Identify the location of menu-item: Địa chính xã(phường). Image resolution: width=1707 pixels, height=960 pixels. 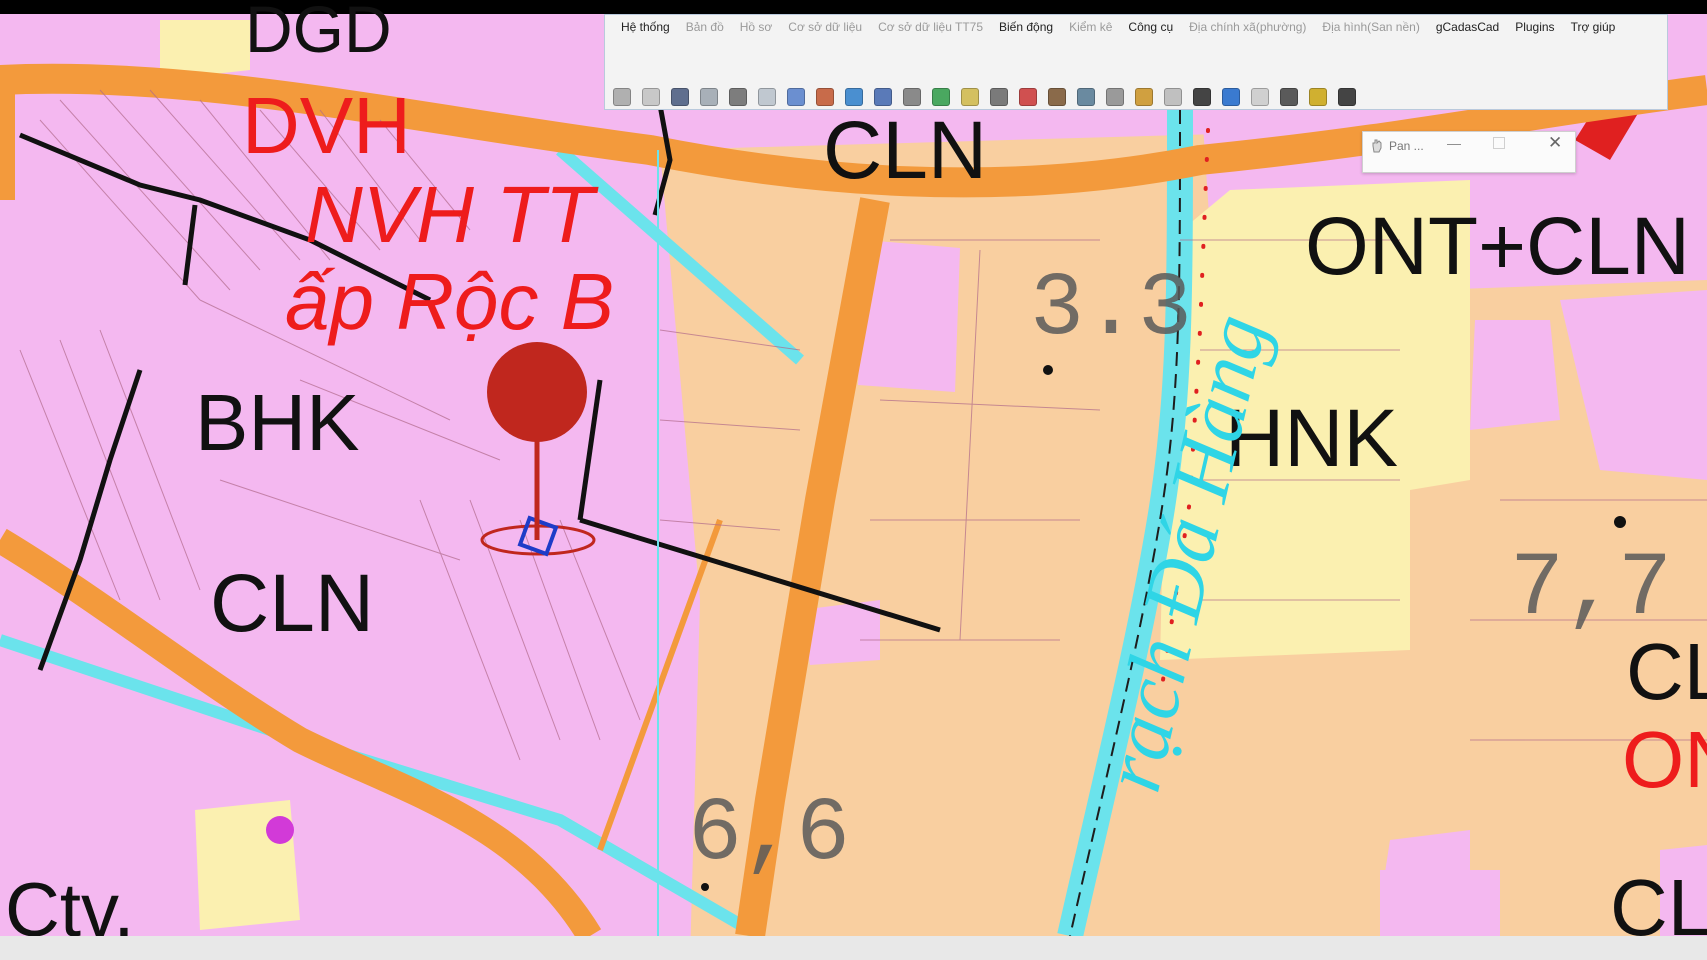
(1247, 27).